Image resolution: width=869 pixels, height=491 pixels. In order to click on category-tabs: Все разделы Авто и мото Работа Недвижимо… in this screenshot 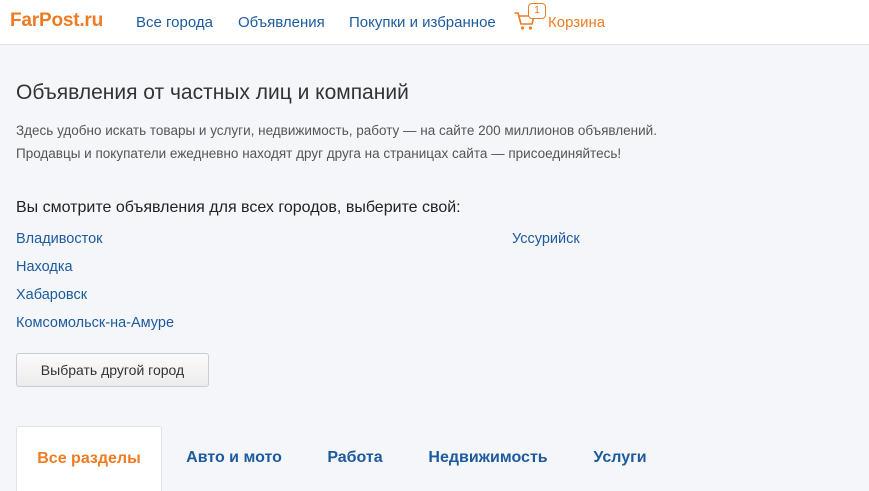, I will do `click(434, 458)`.